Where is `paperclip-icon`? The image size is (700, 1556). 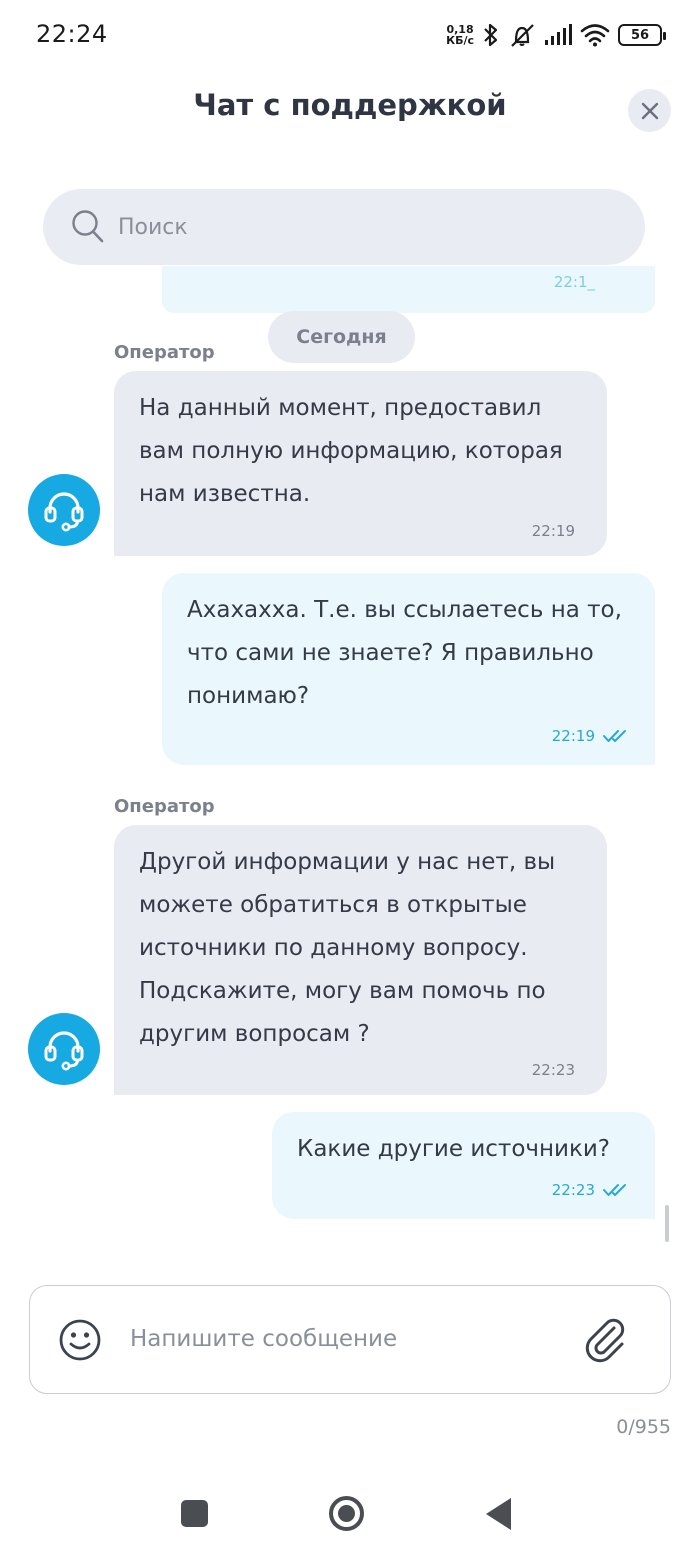
paperclip-icon is located at coordinates (606, 1340).